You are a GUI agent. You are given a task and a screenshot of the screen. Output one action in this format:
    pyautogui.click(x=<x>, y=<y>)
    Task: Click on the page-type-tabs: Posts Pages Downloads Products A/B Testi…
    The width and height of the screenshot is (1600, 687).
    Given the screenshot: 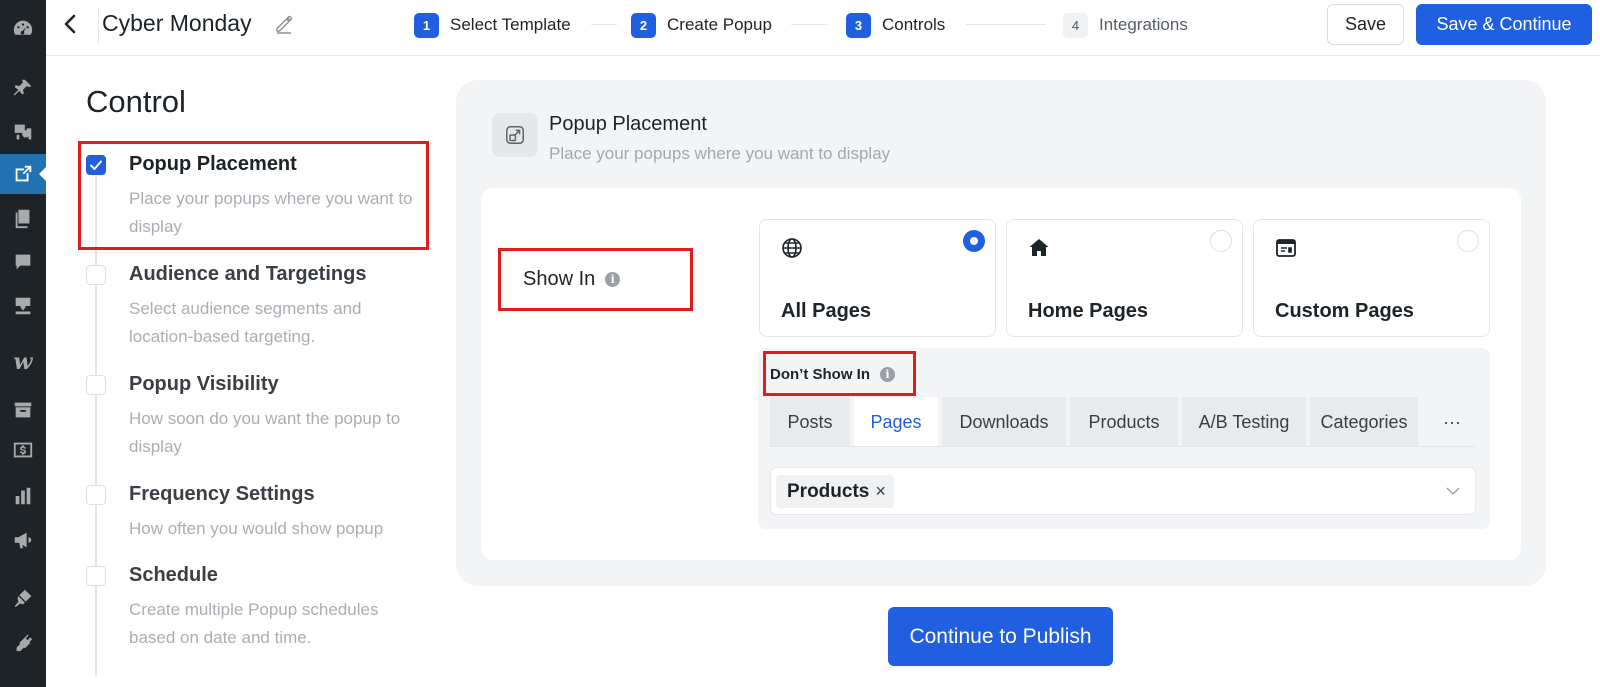 What is the action you would take?
    pyautogui.click(x=1123, y=422)
    